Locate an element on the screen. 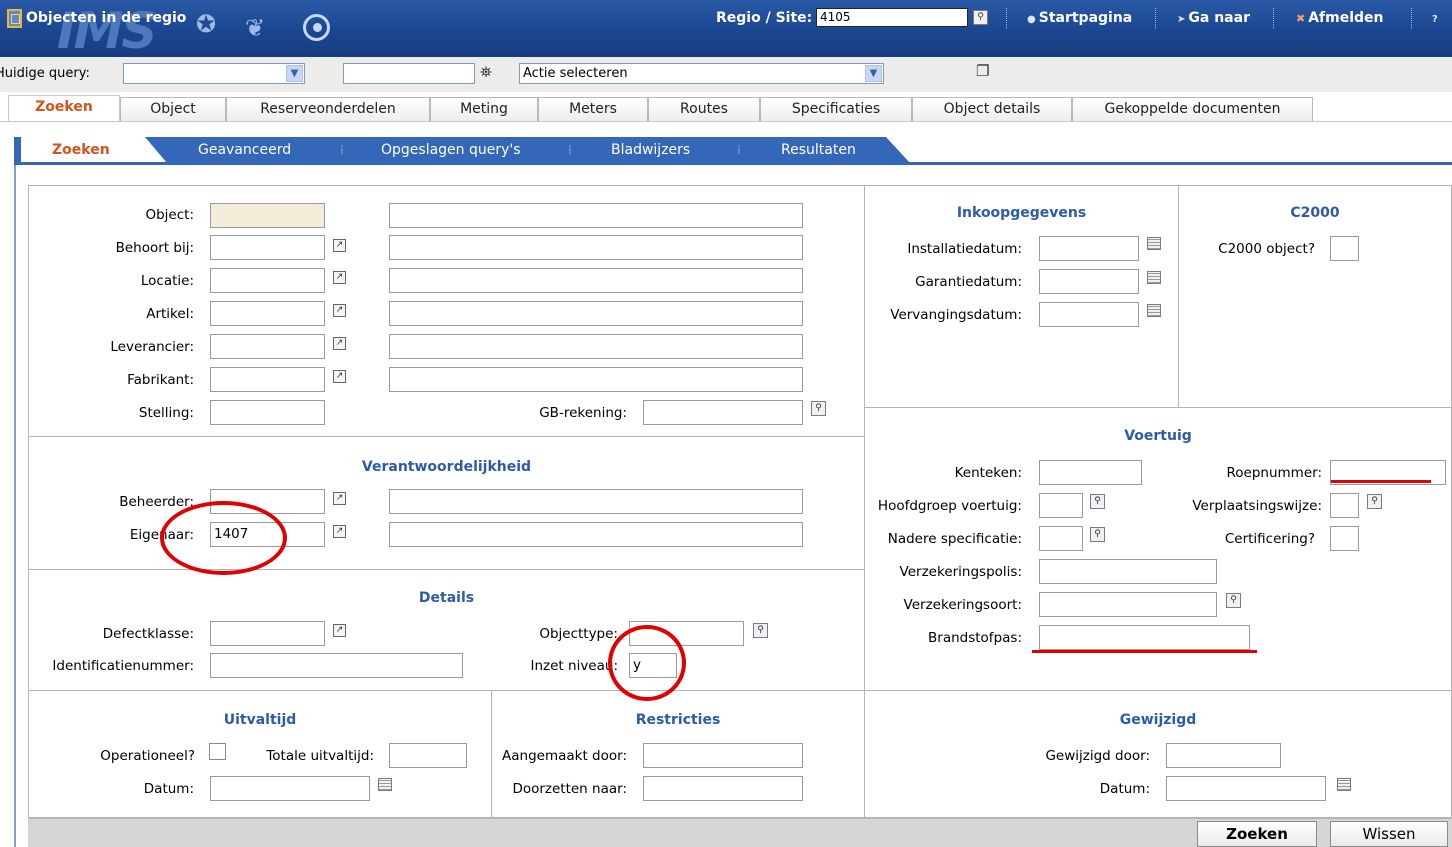 Image resolution: width=1452 pixels, height=847 pixels. behoort-bij-input is located at coordinates (267, 247).